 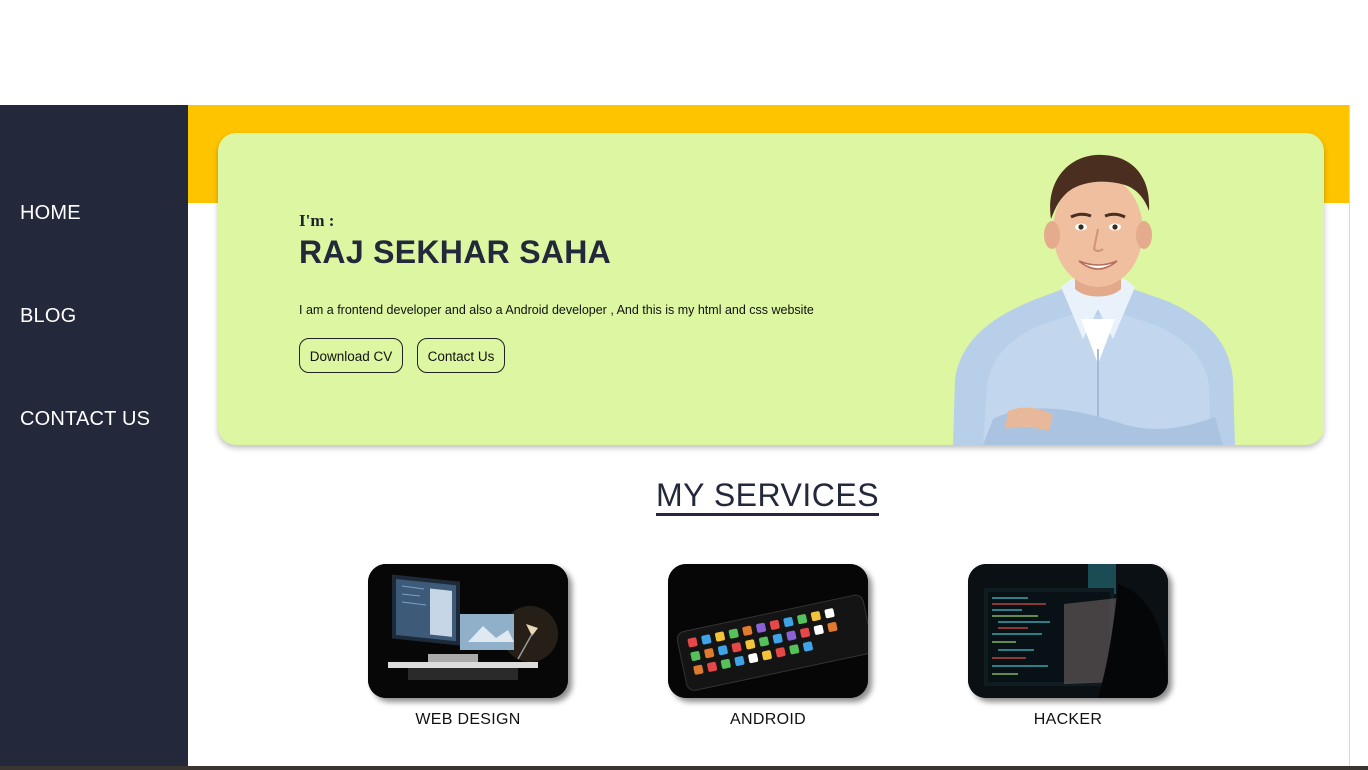 I want to click on nav-item-home: HOME, so click(x=50, y=213).